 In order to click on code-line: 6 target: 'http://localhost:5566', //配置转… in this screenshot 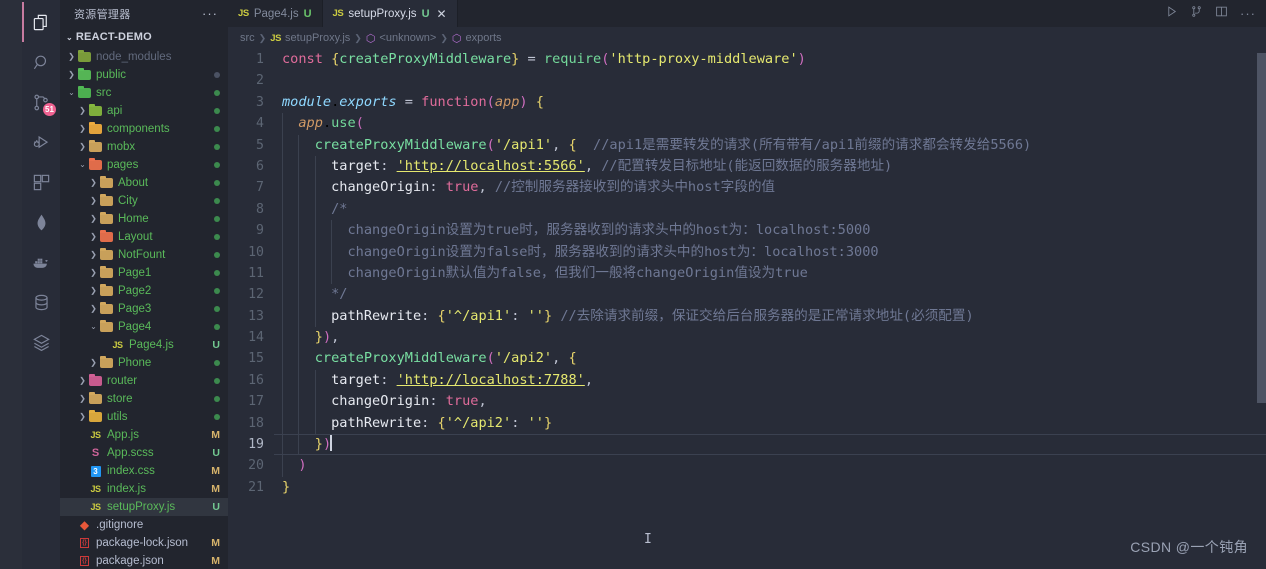, I will do `click(747, 166)`.